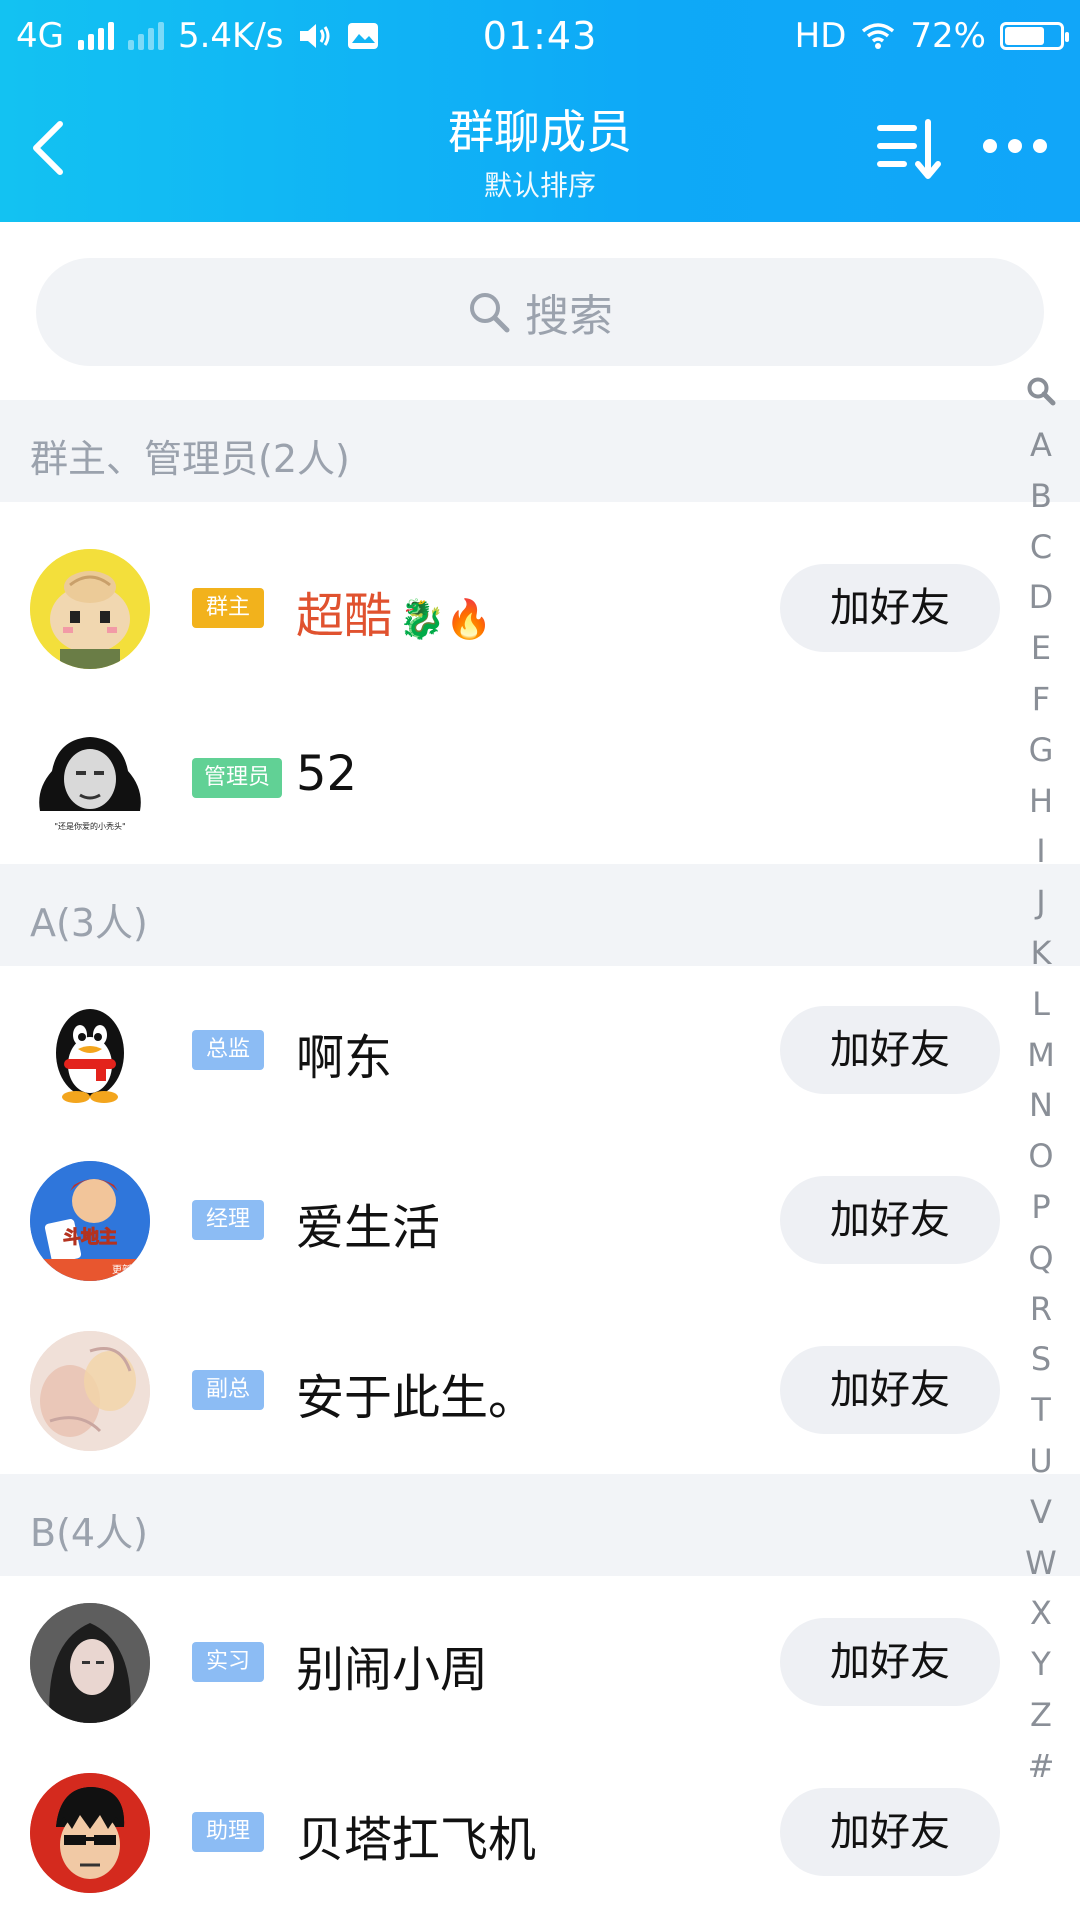 The width and height of the screenshot is (1080, 1920). I want to click on member-name: 52, so click(326, 774).